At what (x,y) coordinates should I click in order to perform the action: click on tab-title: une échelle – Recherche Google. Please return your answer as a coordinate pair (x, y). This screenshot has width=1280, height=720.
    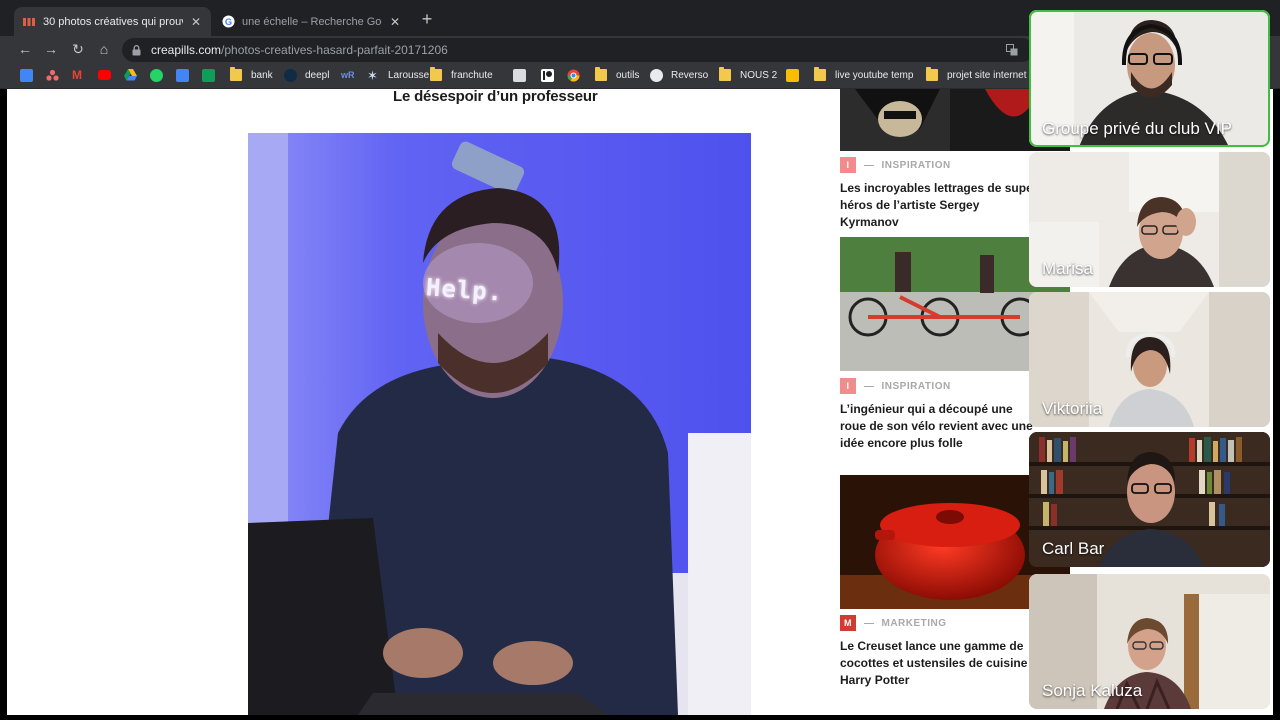
    Looking at the image, I should click on (312, 21).